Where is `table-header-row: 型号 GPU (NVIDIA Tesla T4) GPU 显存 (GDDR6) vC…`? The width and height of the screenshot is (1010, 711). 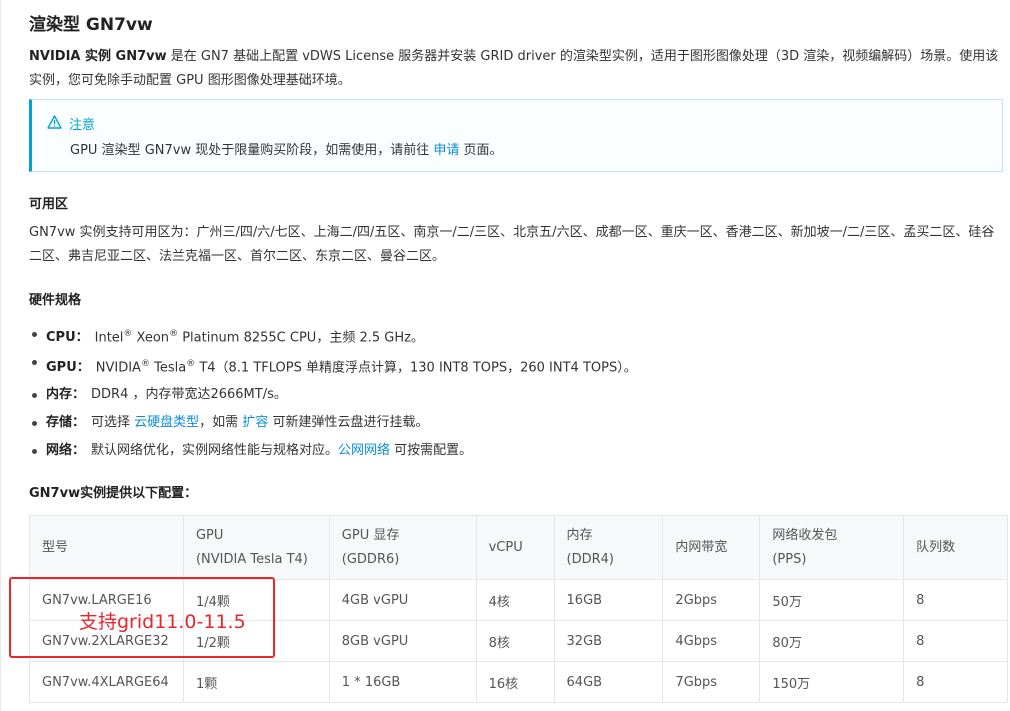 table-header-row: 型号 GPU (NVIDIA Tesla T4) GPU 显存 (GDDR6) vC… is located at coordinates (518, 547).